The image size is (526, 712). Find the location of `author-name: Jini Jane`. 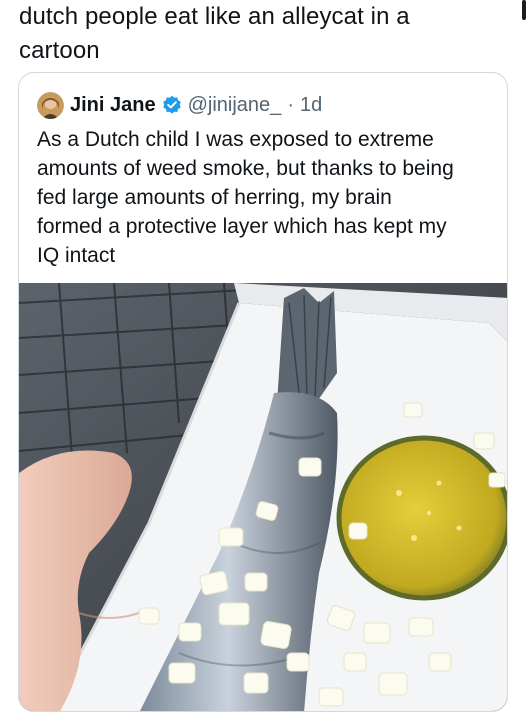

author-name: Jini Jane is located at coordinates (113, 105).